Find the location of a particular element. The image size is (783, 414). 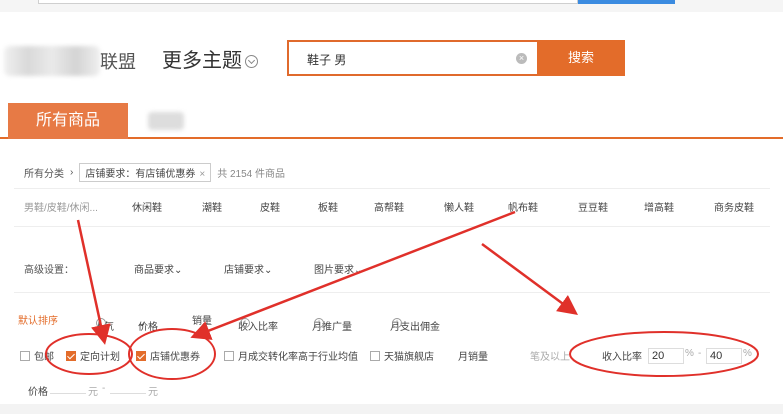

category-item: 豆豆鞋 is located at coordinates (593, 206).